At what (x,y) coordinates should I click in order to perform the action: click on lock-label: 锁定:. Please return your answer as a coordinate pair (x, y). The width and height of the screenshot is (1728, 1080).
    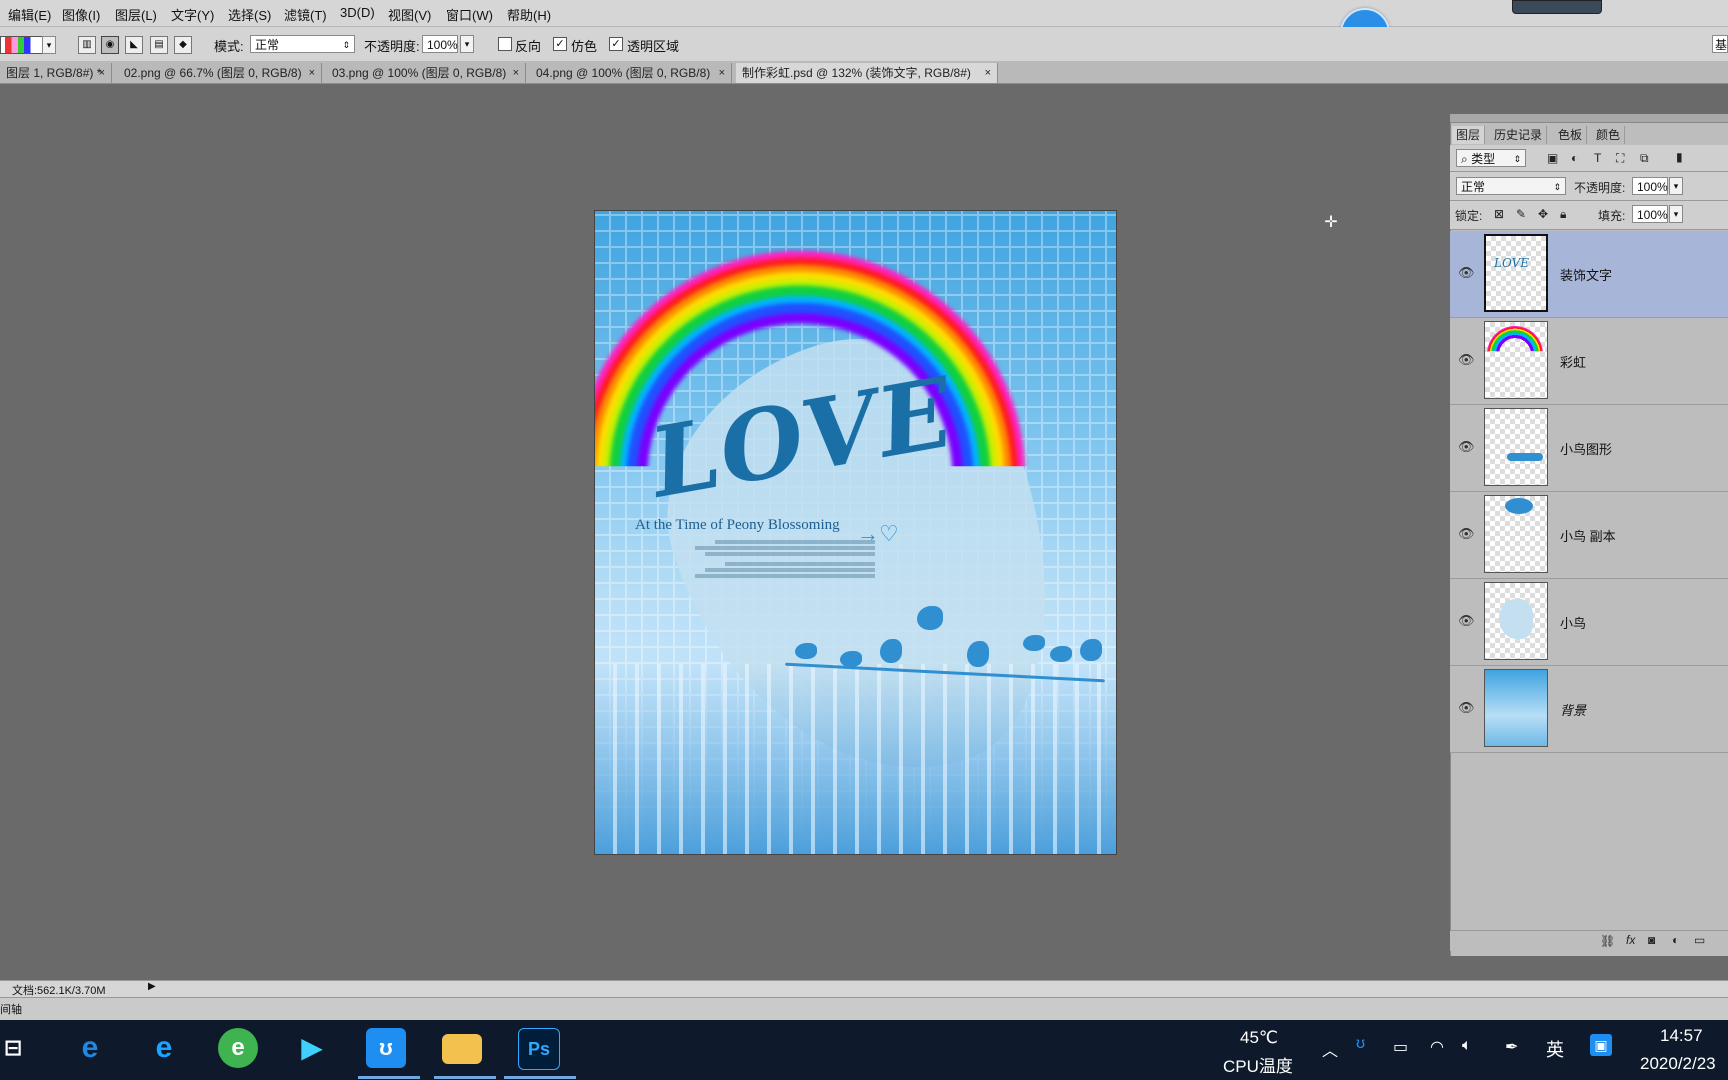
    Looking at the image, I should click on (1469, 216).